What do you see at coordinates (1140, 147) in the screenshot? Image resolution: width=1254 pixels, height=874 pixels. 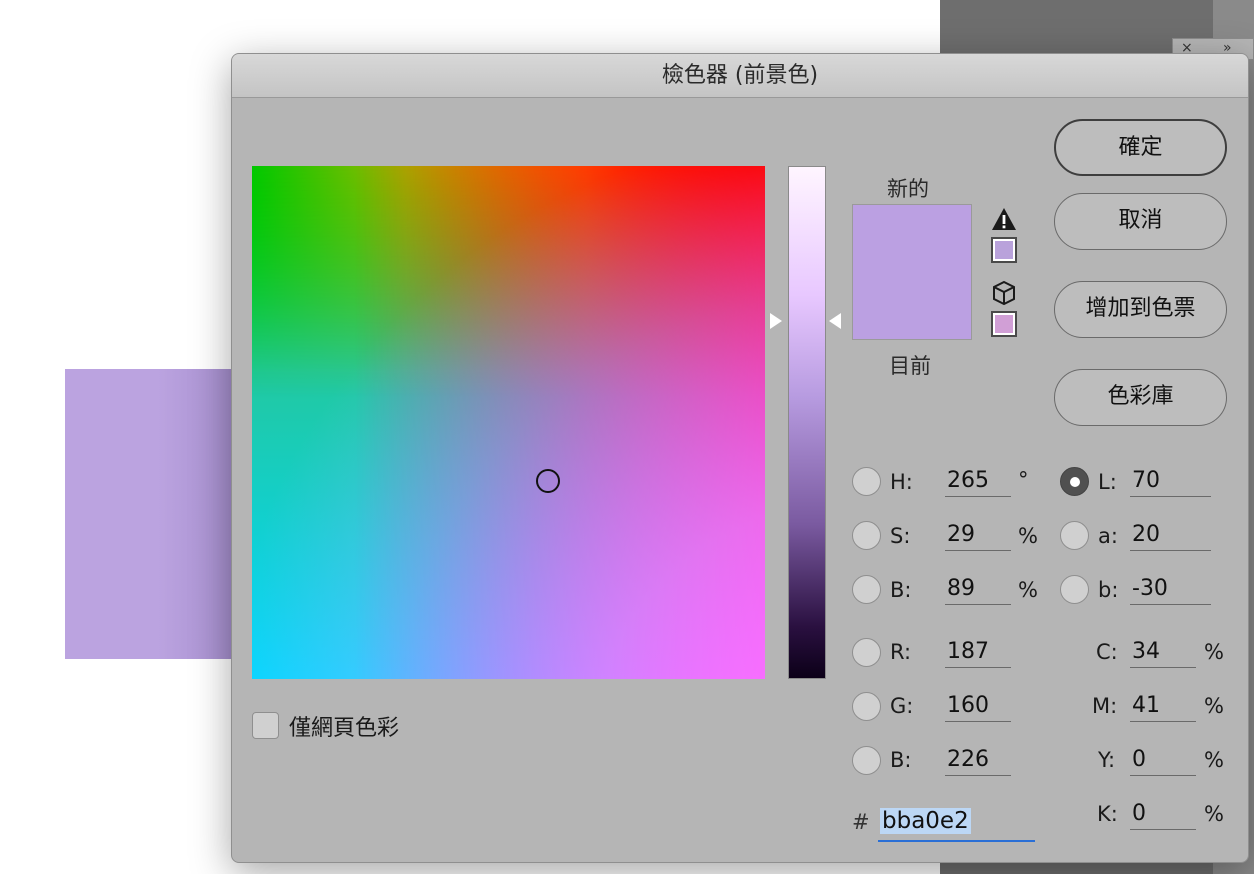 I see `ok-button: 確定` at bounding box center [1140, 147].